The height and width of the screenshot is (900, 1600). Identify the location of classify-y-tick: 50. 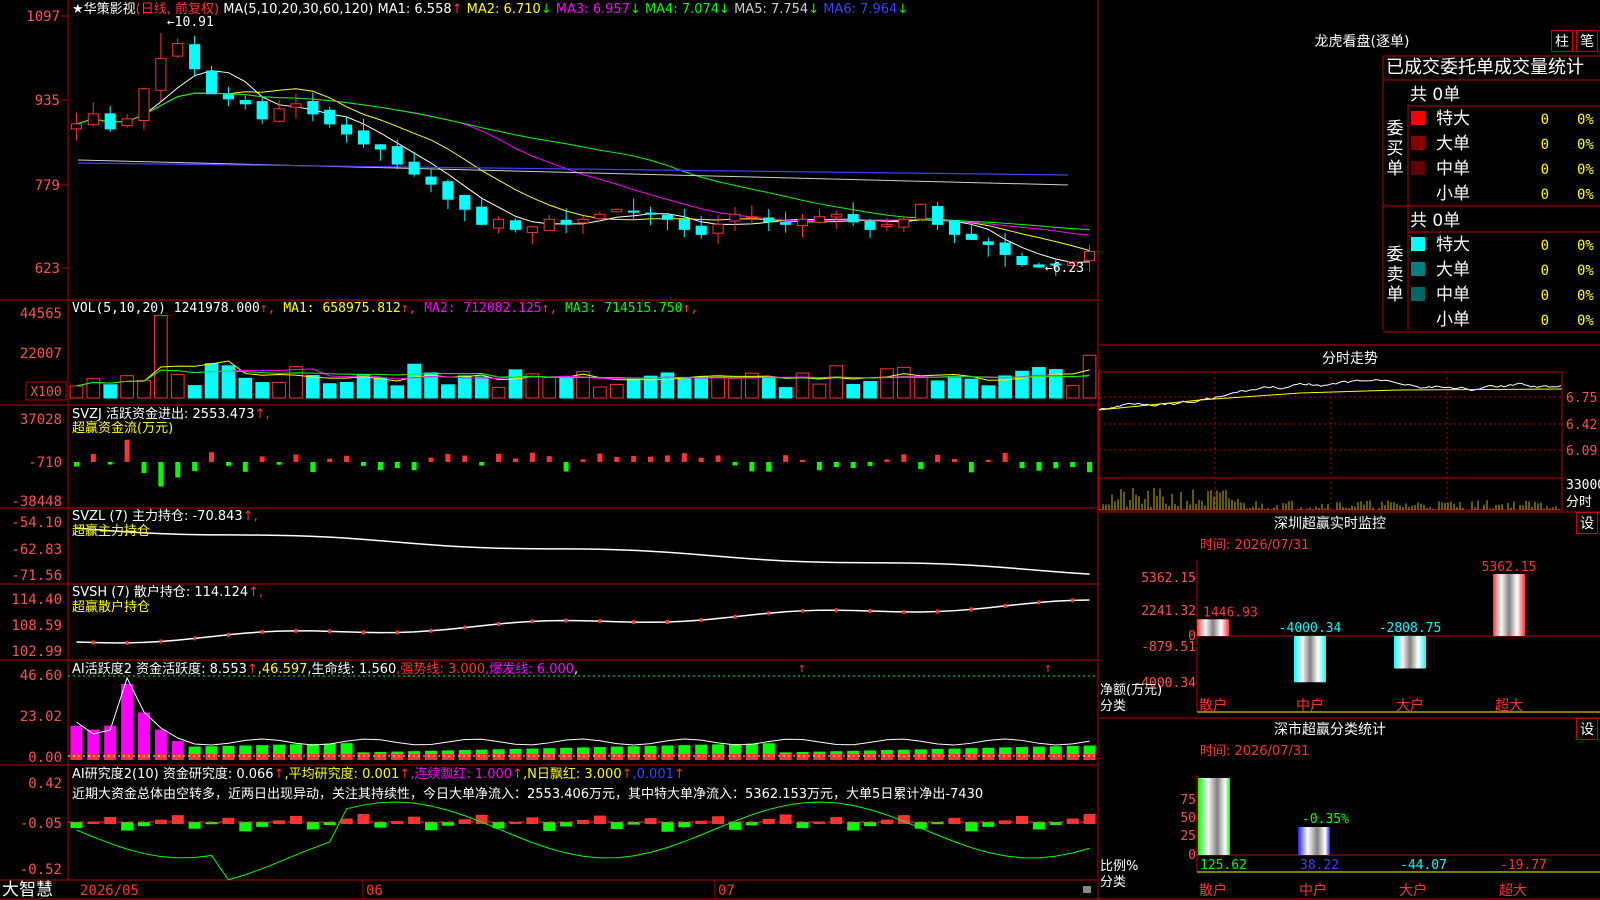
(1188, 818).